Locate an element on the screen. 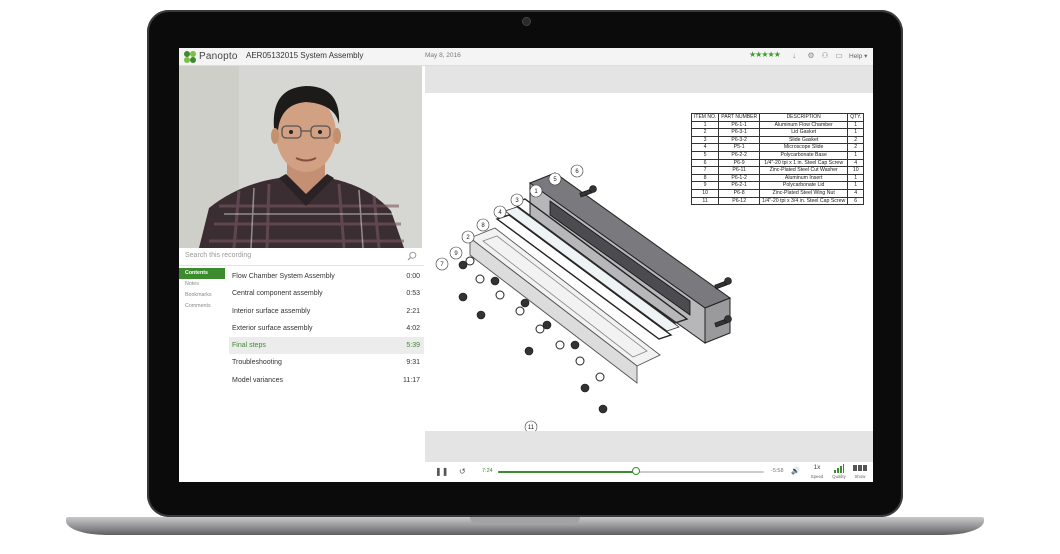 This screenshot has height=554, width=1060. contents-item-time: 2:21 is located at coordinates (413, 311).